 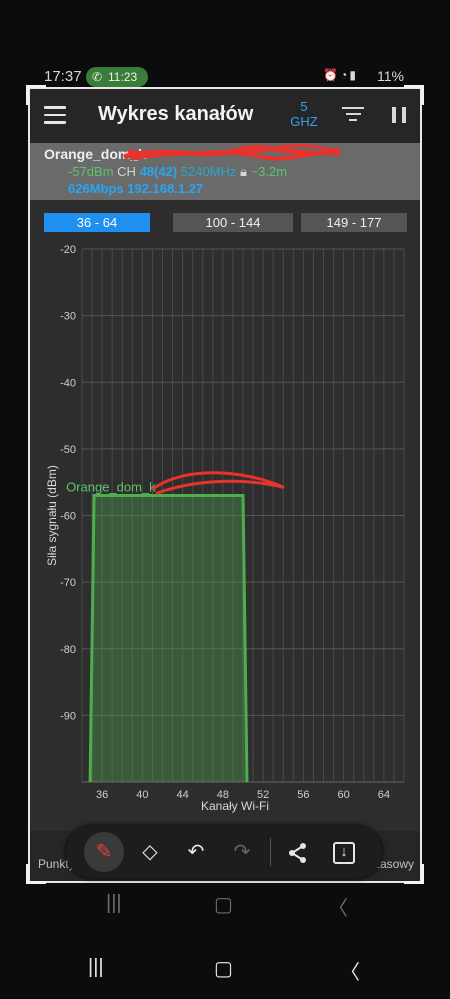 What do you see at coordinates (414, 95) in the screenshot?
I see `crop-handle-top-right` at bounding box center [414, 95].